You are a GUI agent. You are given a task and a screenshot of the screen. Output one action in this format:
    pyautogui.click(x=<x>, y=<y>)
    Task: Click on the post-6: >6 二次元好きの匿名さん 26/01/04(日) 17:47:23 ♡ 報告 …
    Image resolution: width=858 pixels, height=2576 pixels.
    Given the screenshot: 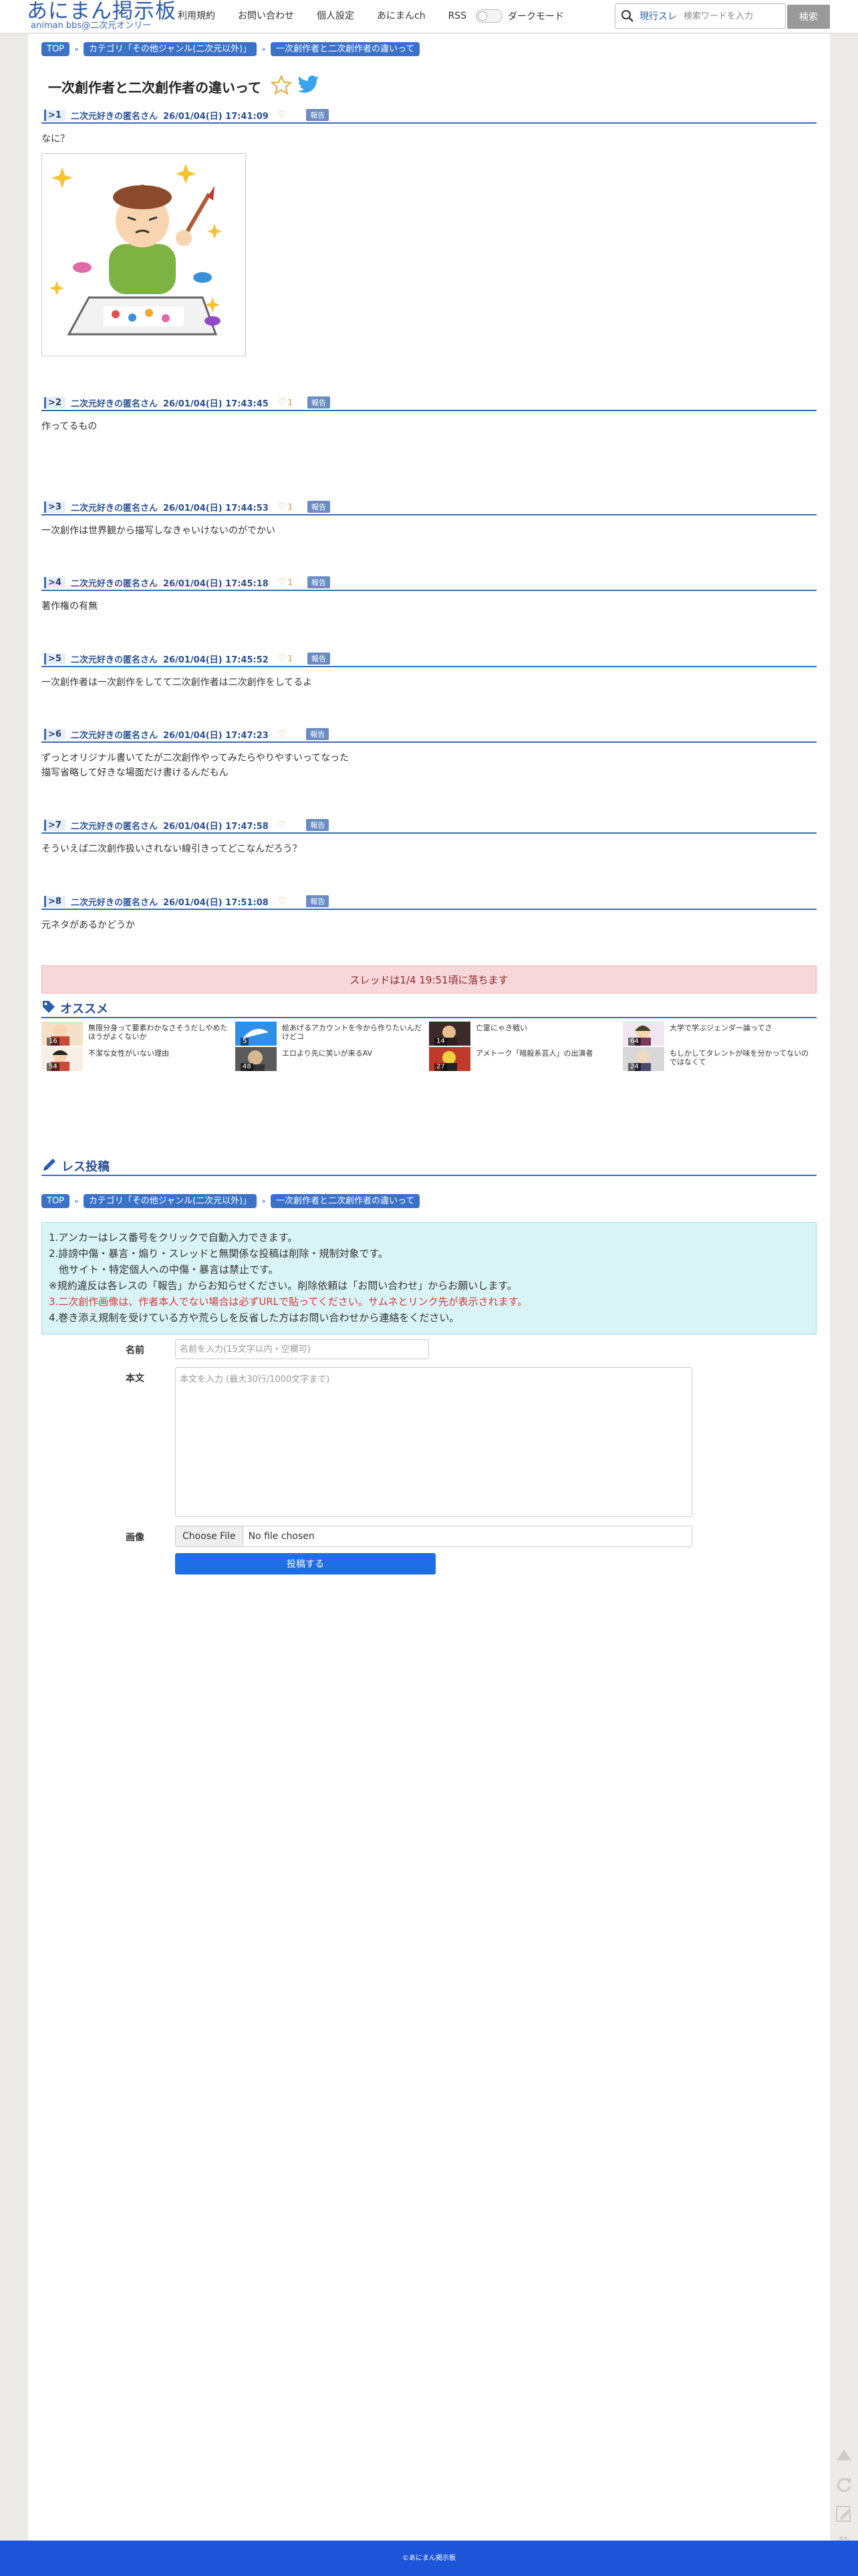 What is the action you would take?
    pyautogui.click(x=429, y=754)
    